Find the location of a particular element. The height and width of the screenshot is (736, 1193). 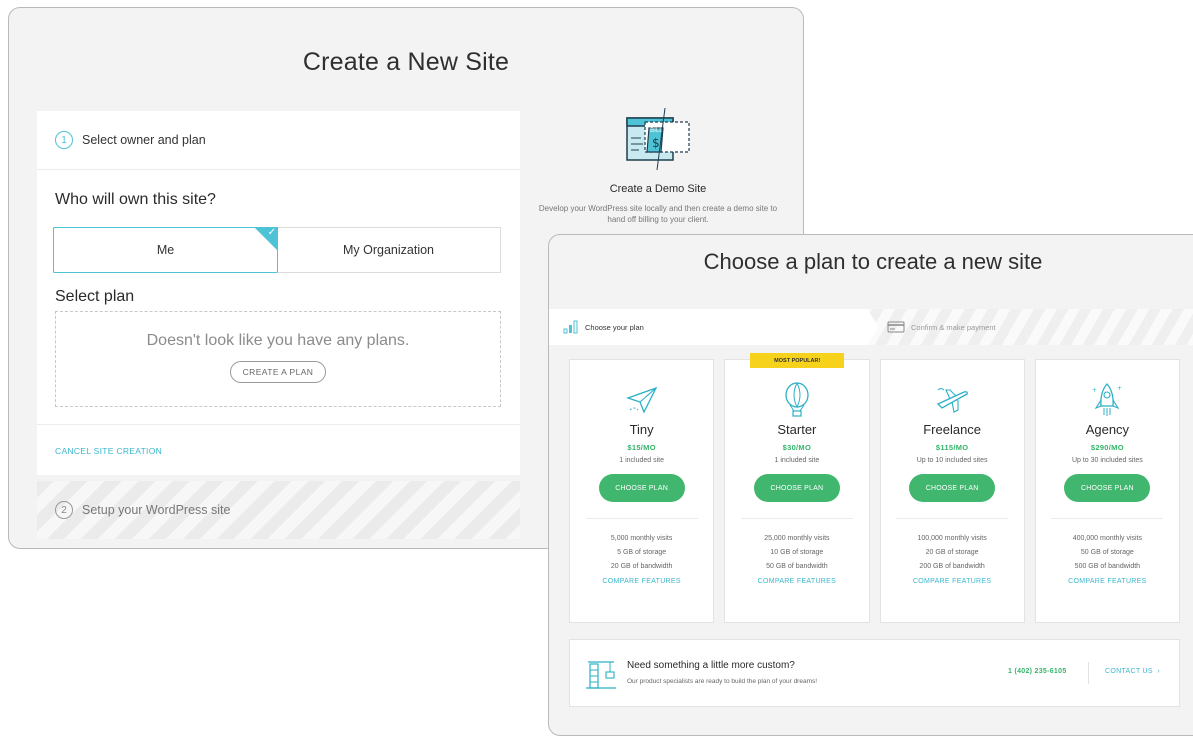

plan-price: $30/MO is located at coordinates (797, 447).